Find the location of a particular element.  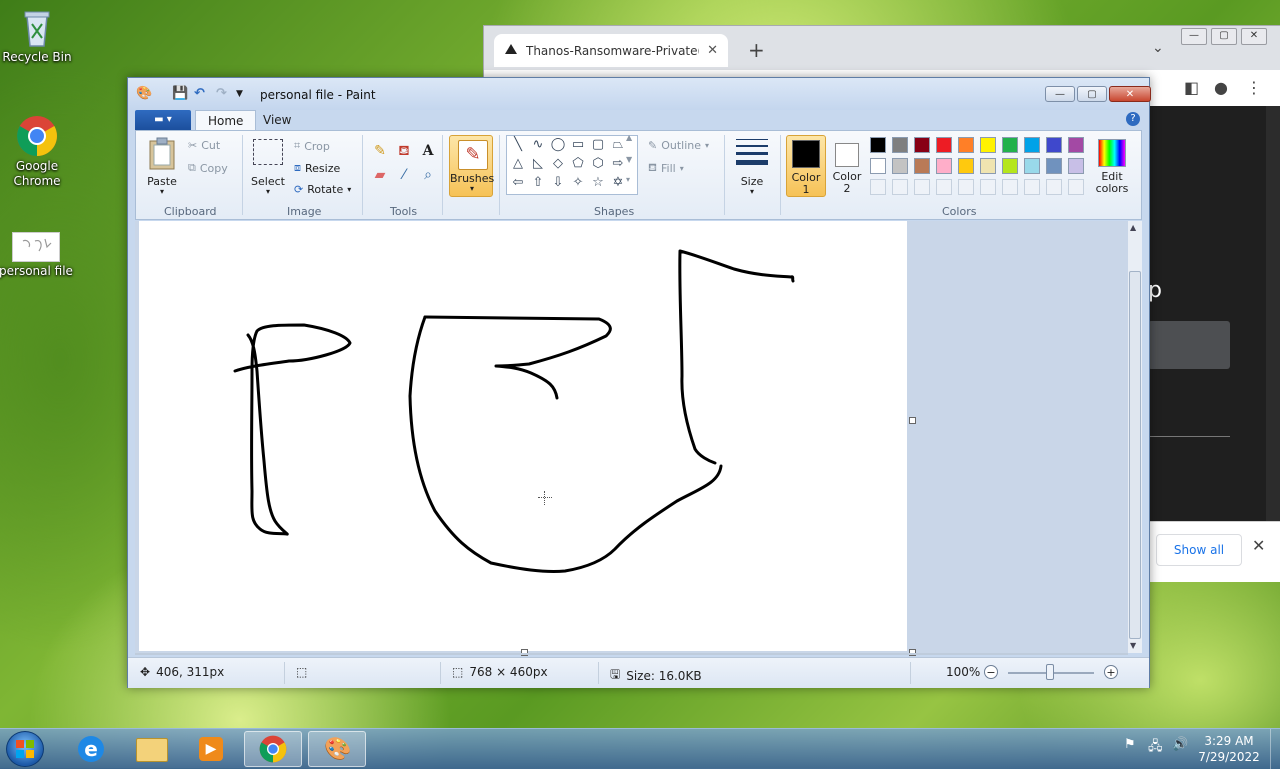

cut-button: ✂ Cut is located at coordinates (204, 145).